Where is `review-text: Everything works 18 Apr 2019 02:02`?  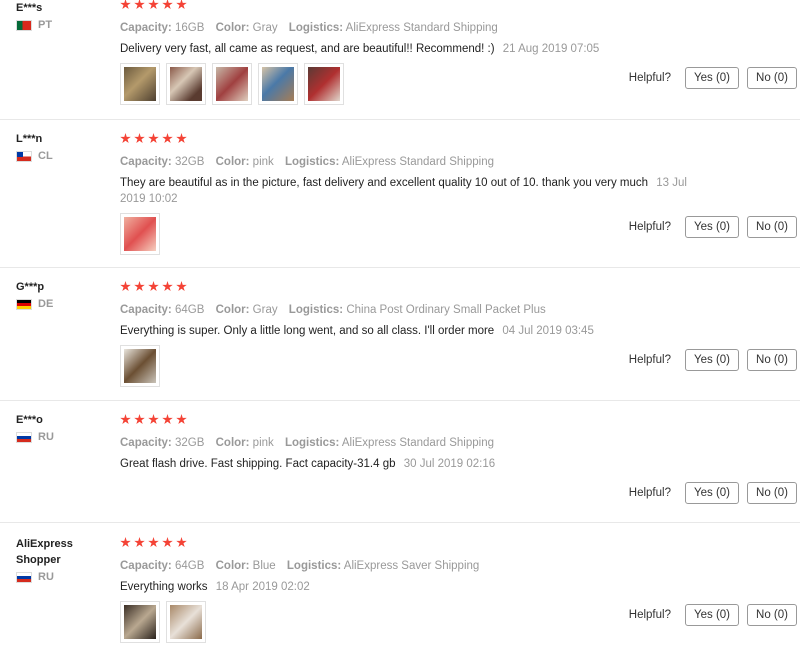 review-text: Everything works 18 Apr 2019 02:02 is located at coordinates (415, 587).